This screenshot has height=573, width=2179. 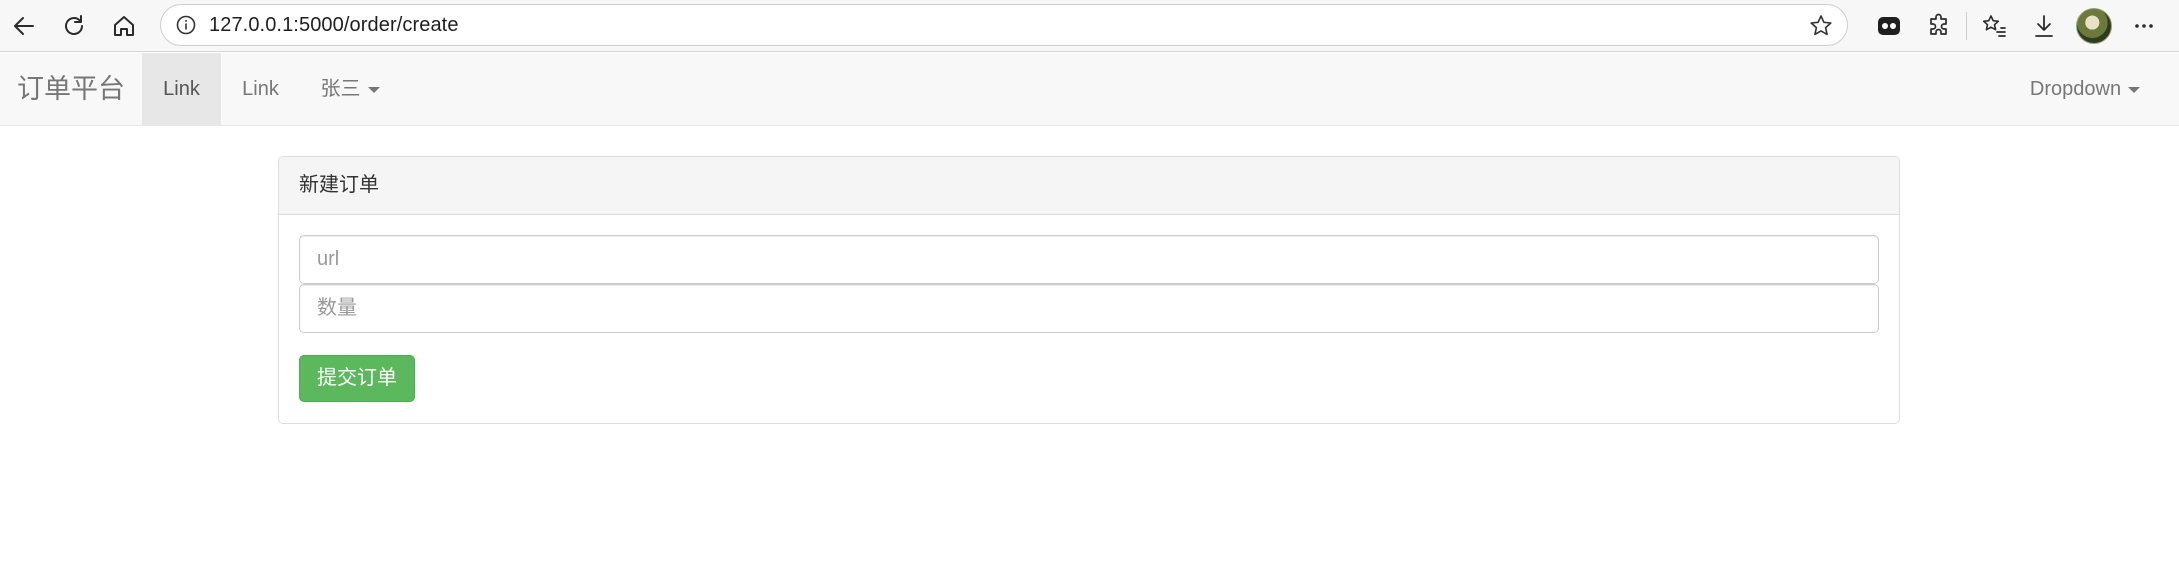 What do you see at coordinates (334, 25) in the screenshot?
I see `address-url: 127.0.0.1:5000/order/create` at bounding box center [334, 25].